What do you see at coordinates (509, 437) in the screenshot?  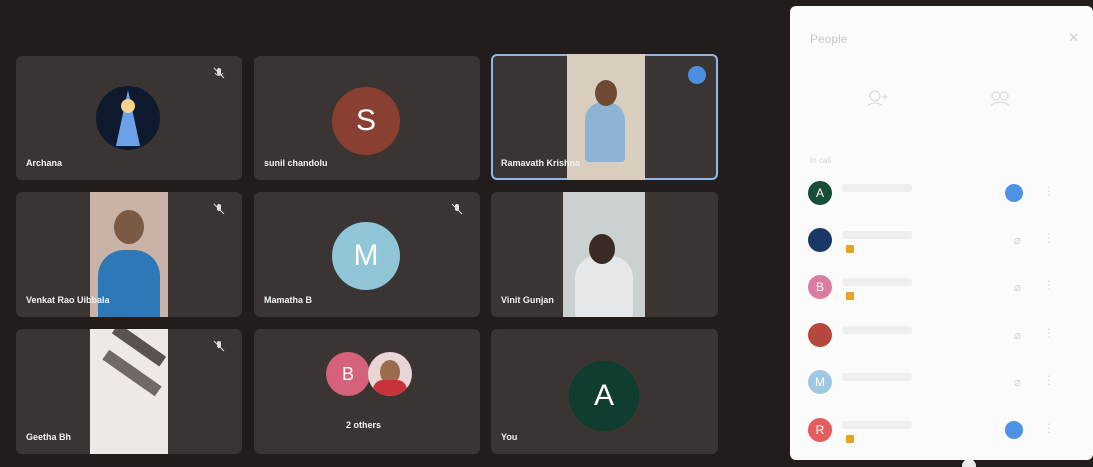 I see `participant-name: You` at bounding box center [509, 437].